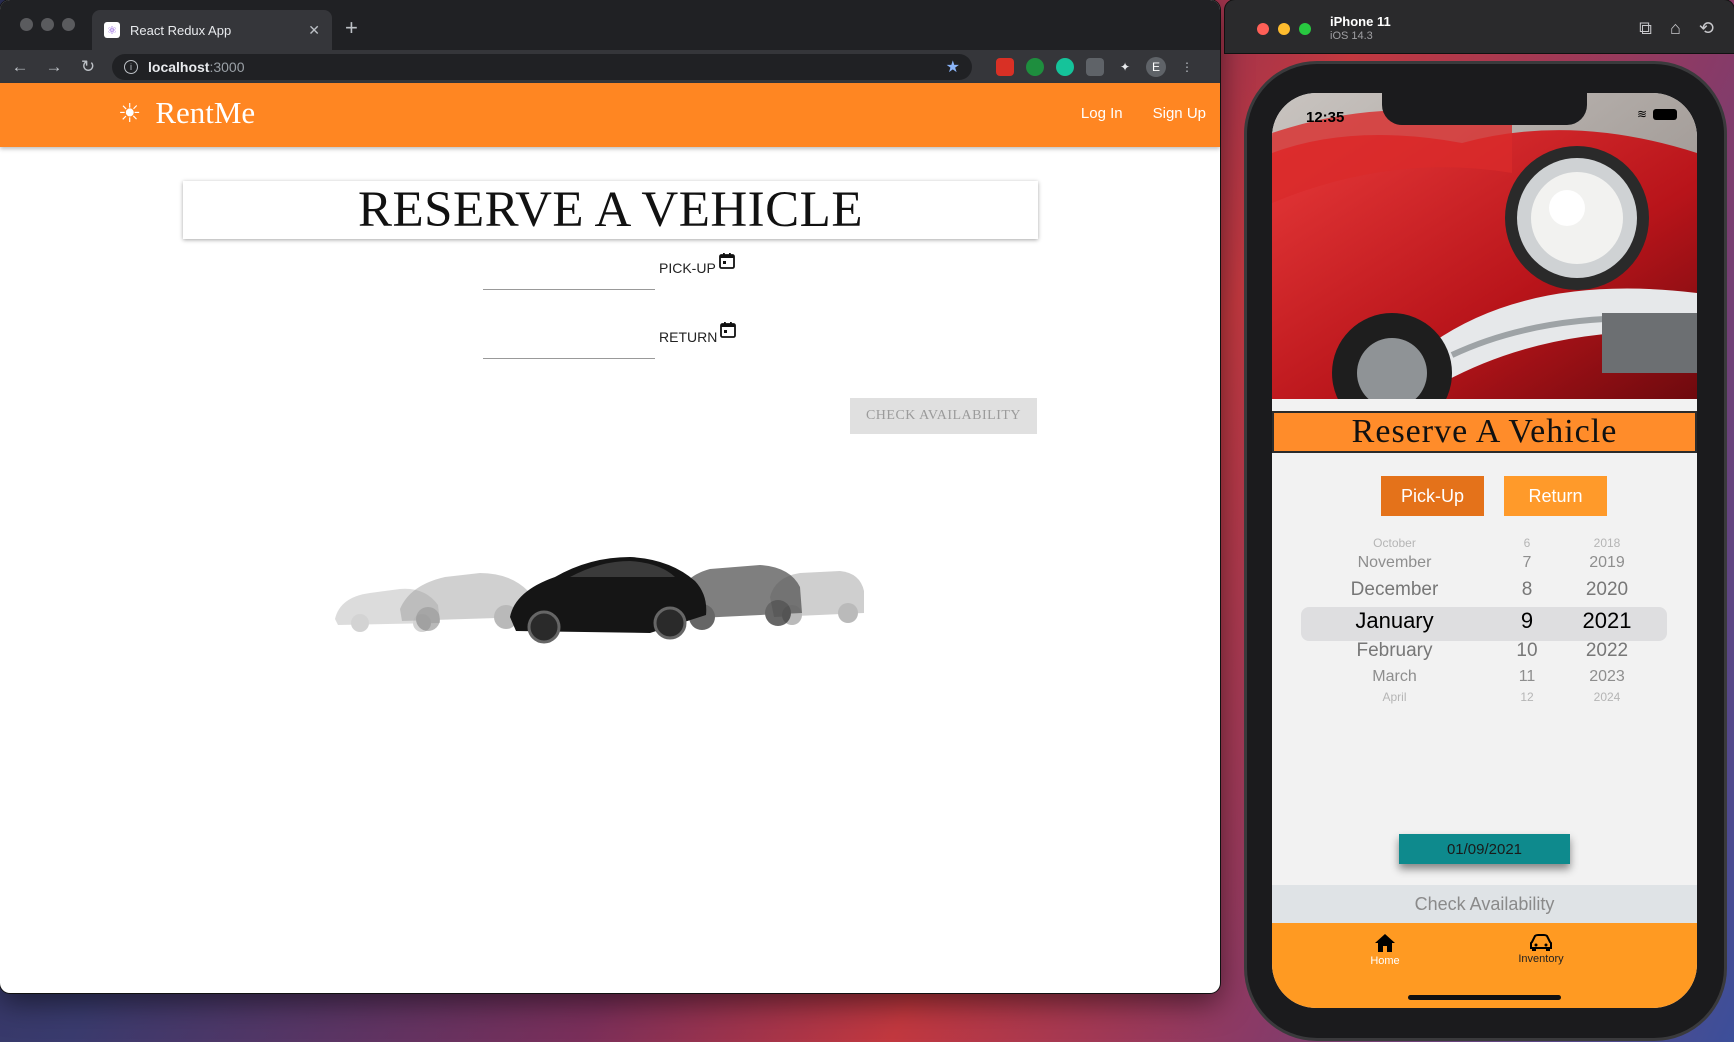 The image size is (1734, 1042). I want to click on vehicle-lineup-image, so click(599, 600).